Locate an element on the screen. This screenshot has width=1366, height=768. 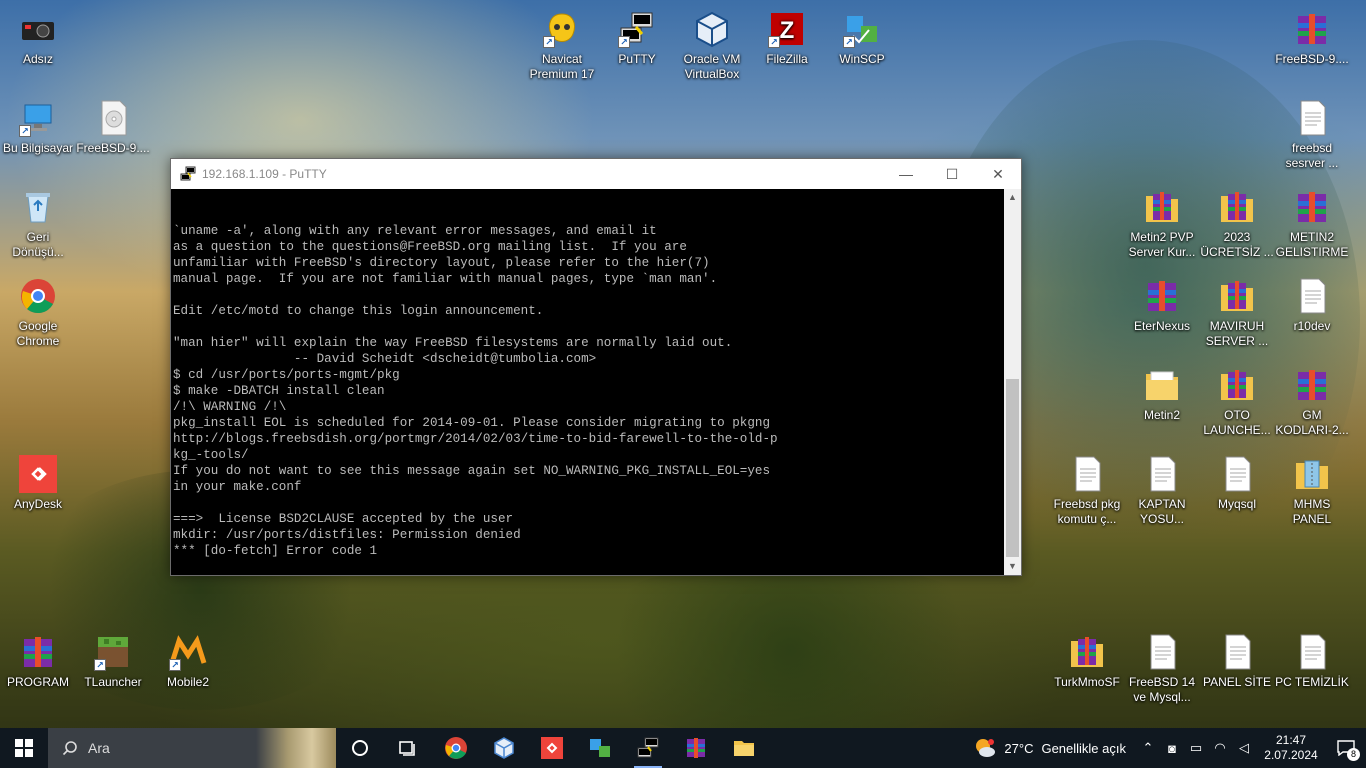
task-view-button is located at coordinates (408, 748).